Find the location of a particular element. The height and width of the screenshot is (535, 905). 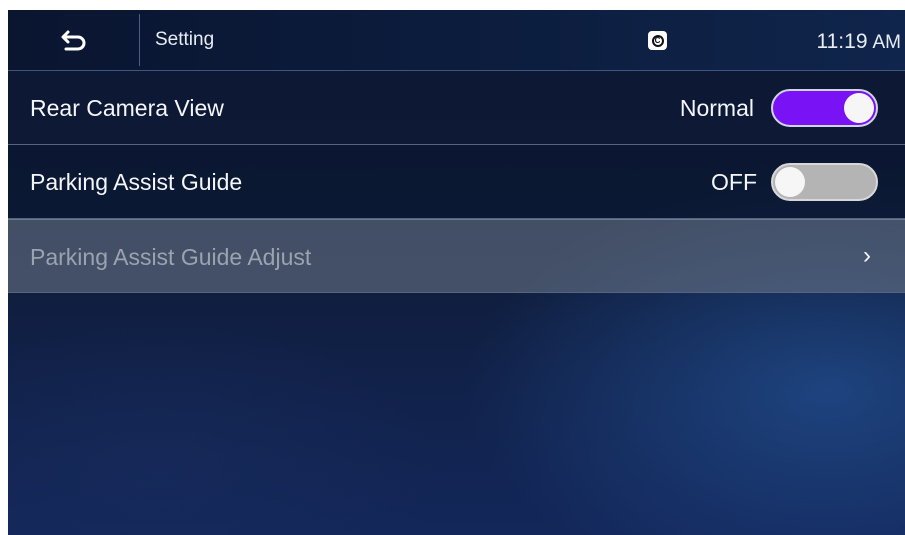

setting-status: OFF is located at coordinates (734, 182).